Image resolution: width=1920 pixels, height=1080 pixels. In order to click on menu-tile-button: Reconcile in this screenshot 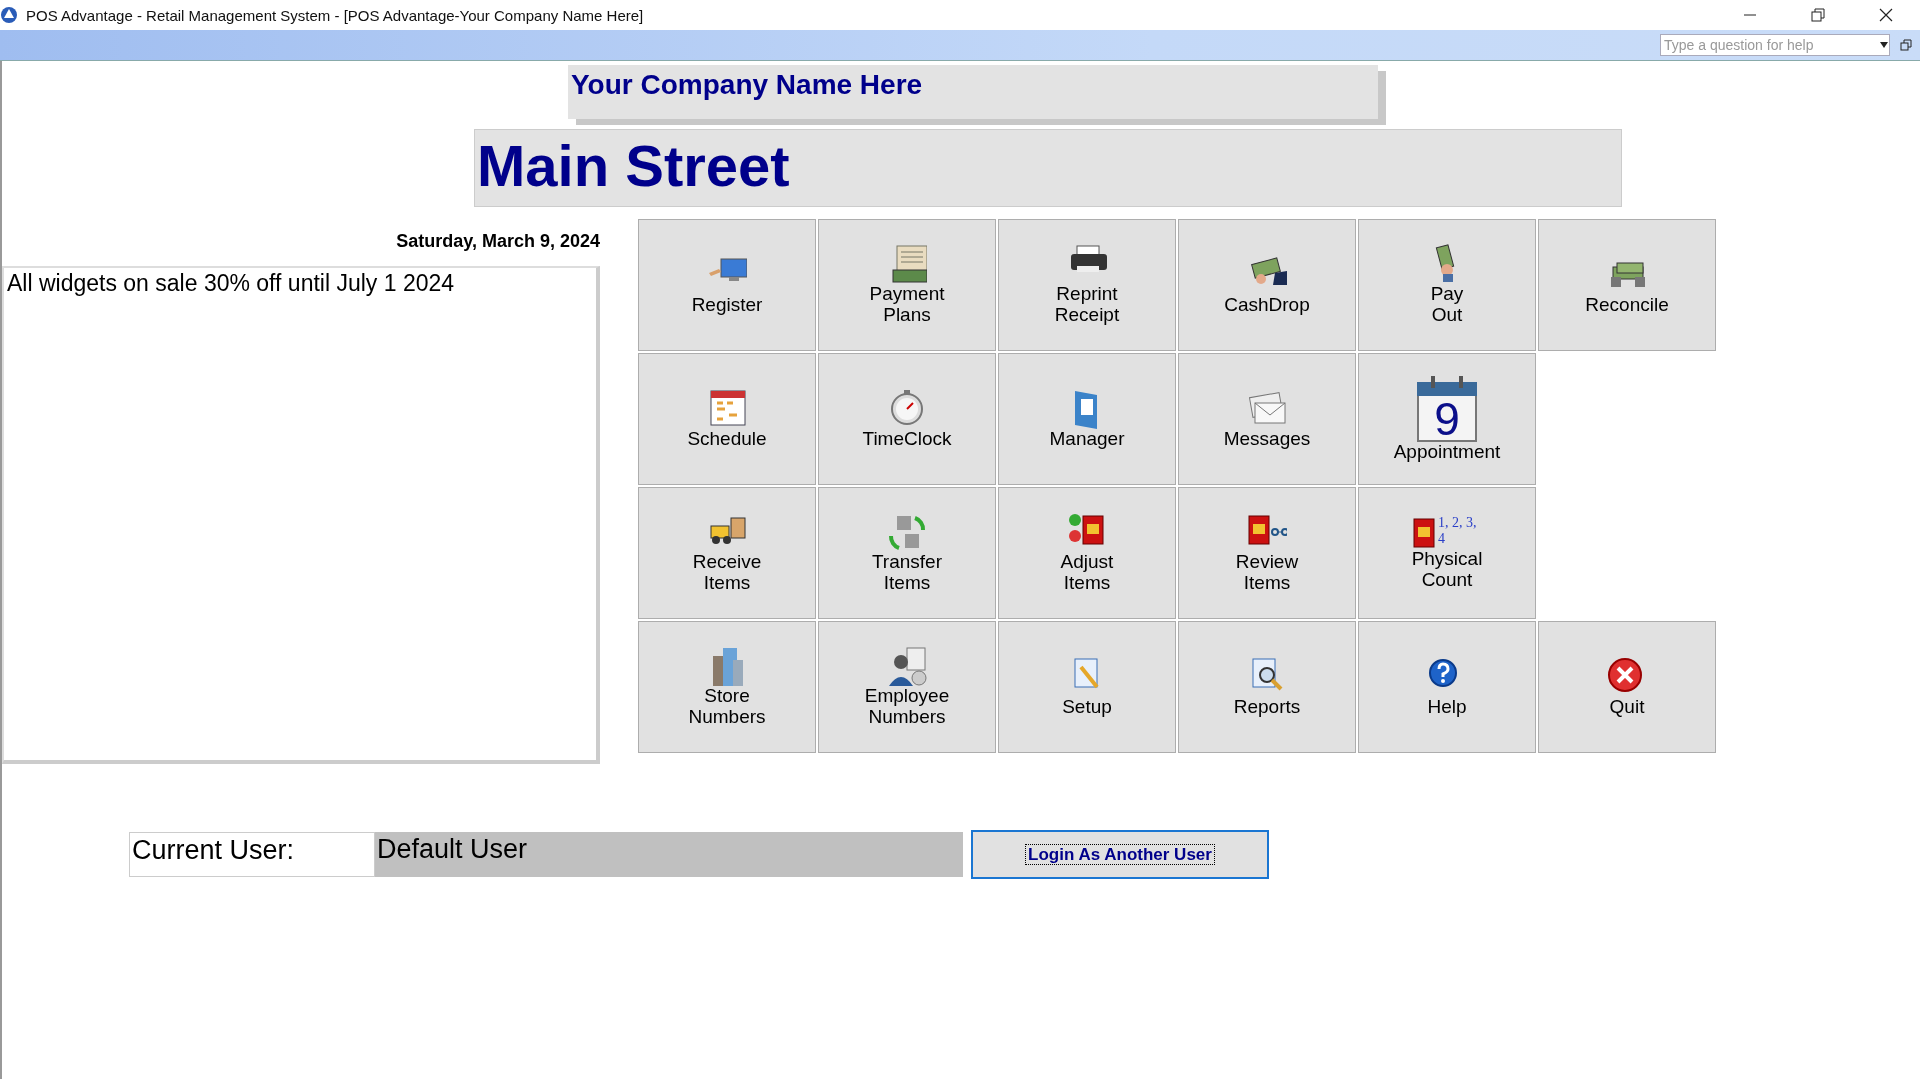, I will do `click(1627, 285)`.